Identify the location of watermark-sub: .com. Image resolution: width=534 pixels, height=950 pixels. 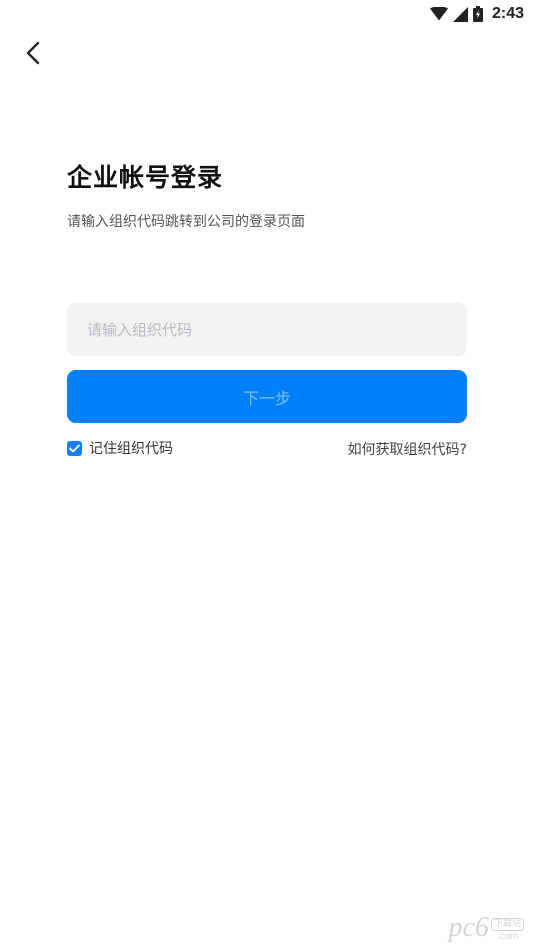
(507, 936).